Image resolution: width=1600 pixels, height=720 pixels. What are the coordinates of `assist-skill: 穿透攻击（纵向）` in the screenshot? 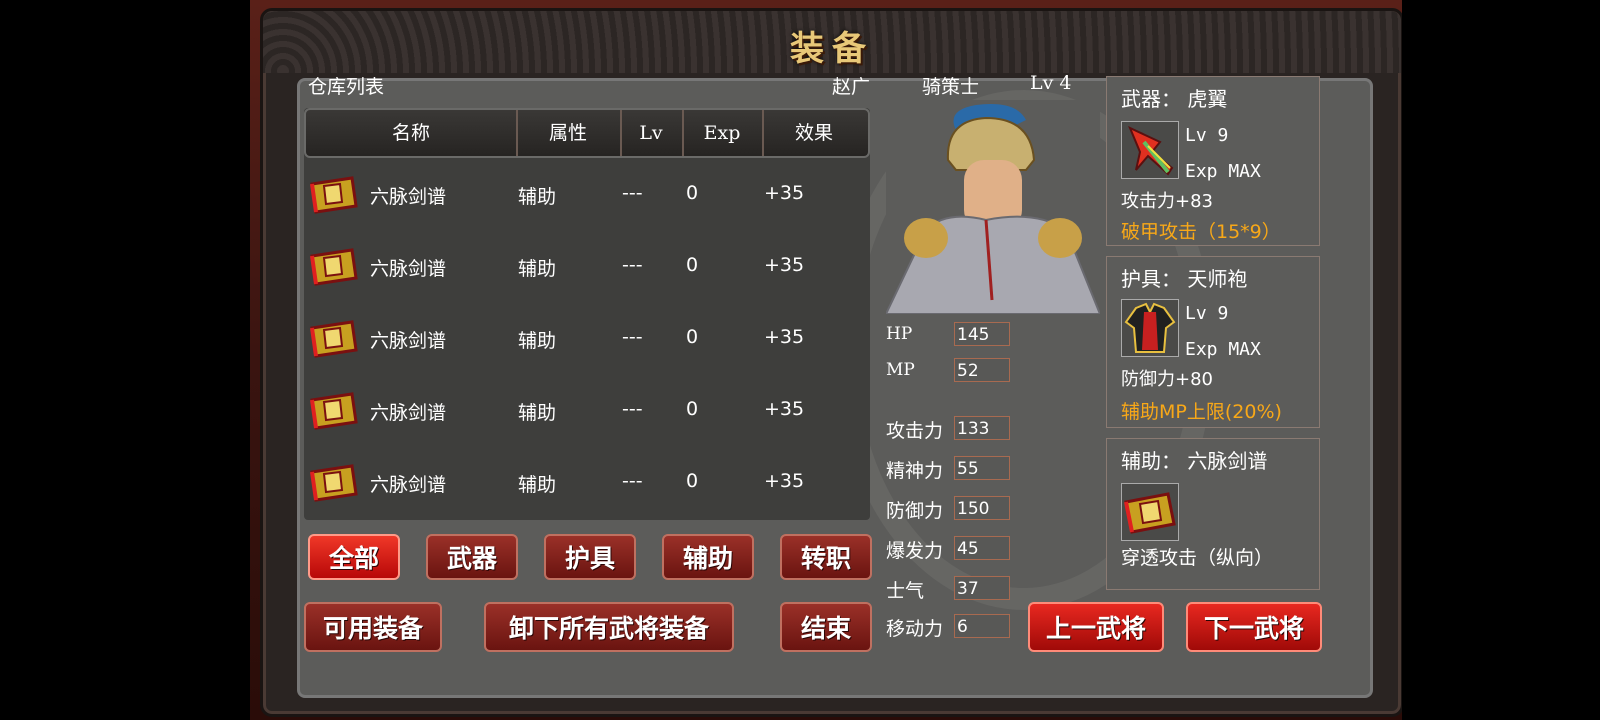 It's located at (1197, 558).